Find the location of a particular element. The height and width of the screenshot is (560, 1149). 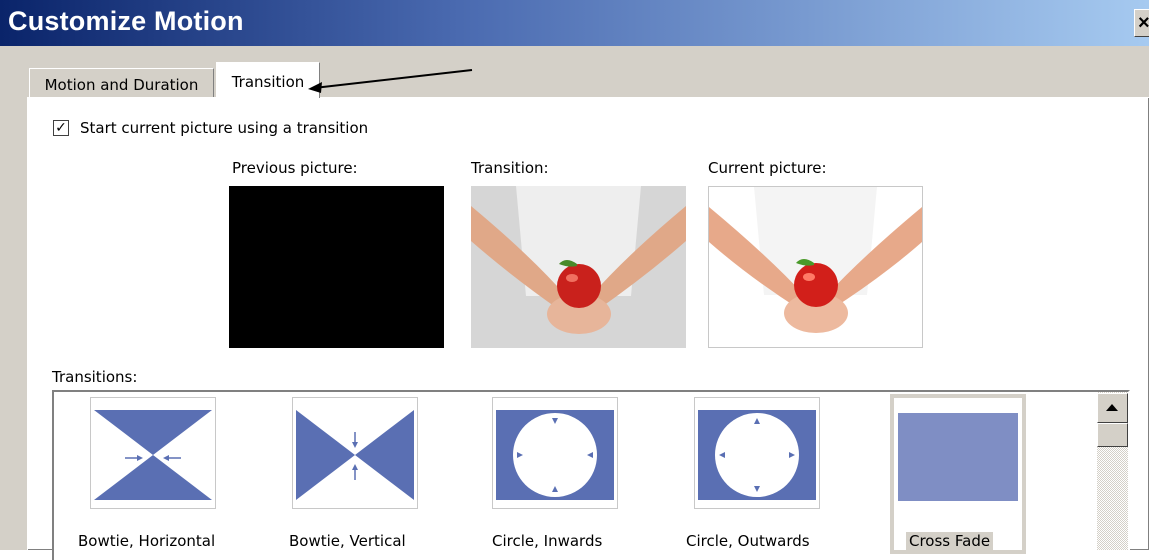

transition-label-circle-inwards: Circle, Inwards is located at coordinates (547, 541).